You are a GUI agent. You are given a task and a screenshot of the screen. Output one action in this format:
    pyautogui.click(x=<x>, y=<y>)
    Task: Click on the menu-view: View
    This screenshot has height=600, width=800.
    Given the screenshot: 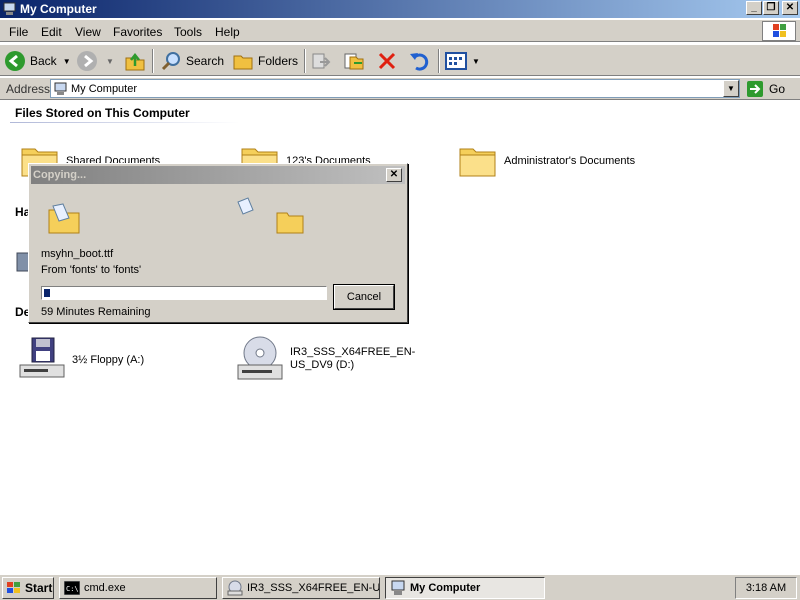 What is the action you would take?
    pyautogui.click(x=88, y=32)
    